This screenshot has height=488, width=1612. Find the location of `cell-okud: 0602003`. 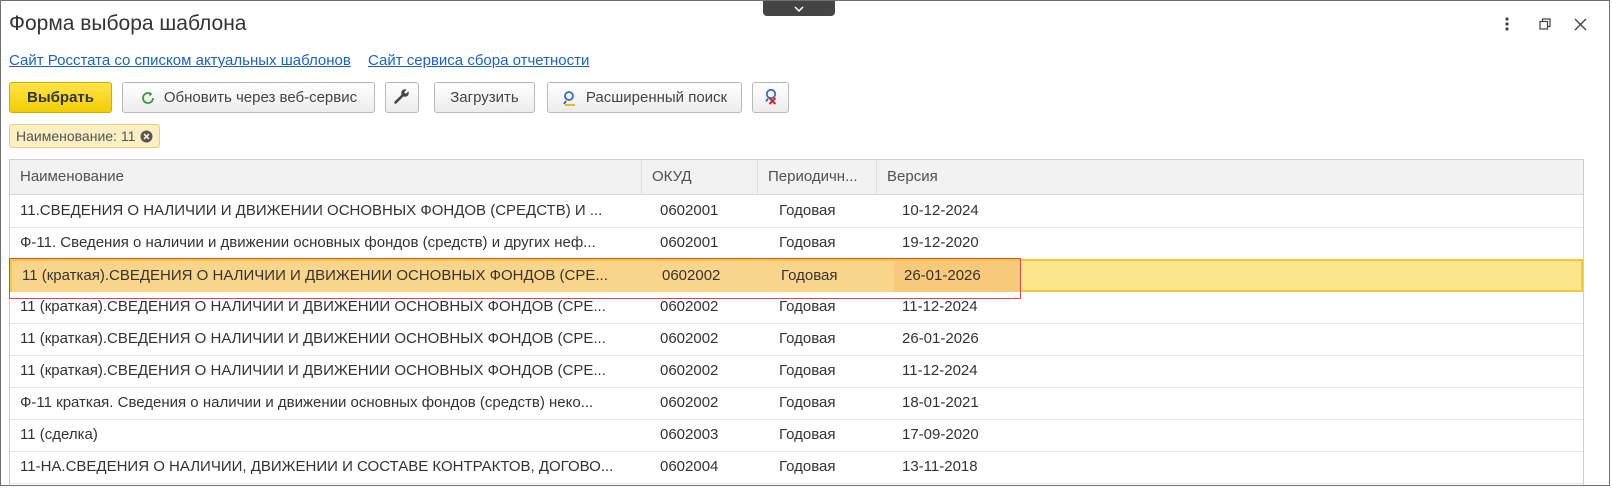

cell-okud: 0602003 is located at coordinates (689, 434).